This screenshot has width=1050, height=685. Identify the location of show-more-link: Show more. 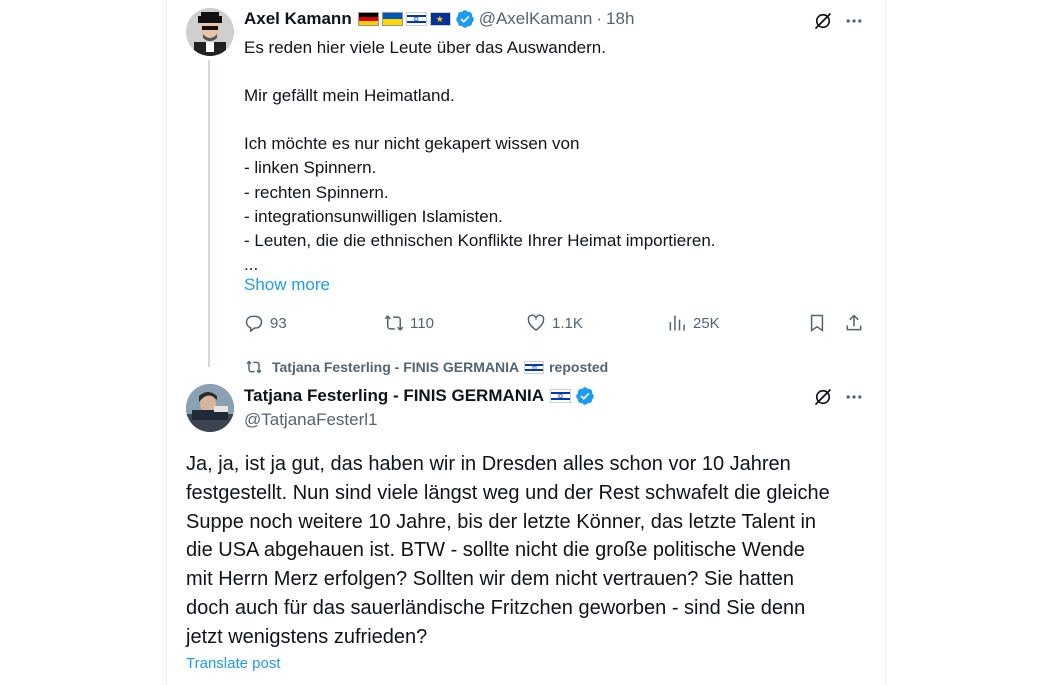
(287, 285).